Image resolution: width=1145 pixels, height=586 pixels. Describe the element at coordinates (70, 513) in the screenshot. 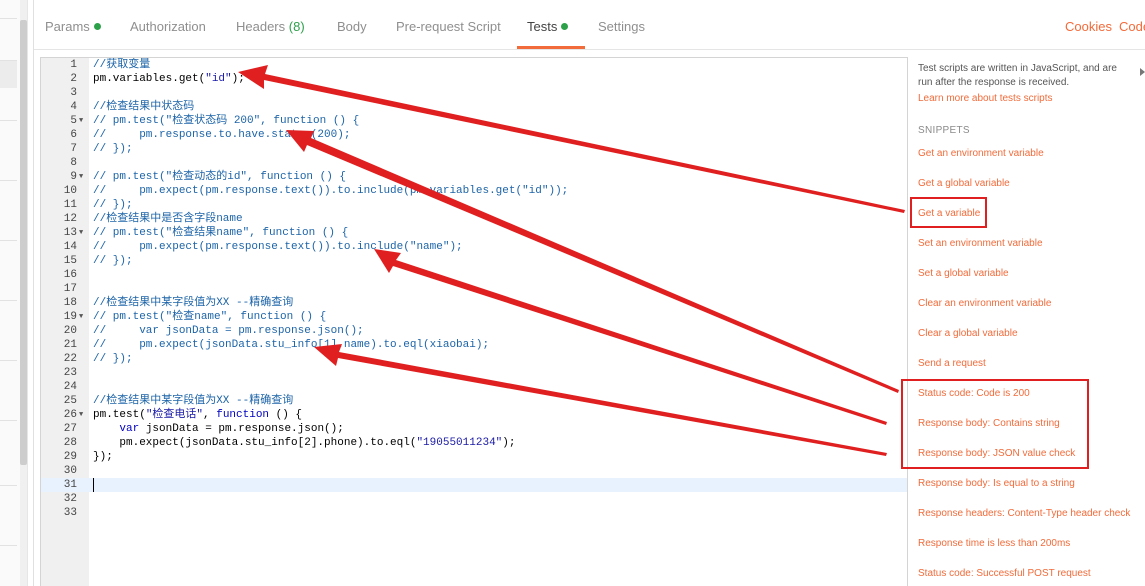

I see `line-number: 33` at that location.